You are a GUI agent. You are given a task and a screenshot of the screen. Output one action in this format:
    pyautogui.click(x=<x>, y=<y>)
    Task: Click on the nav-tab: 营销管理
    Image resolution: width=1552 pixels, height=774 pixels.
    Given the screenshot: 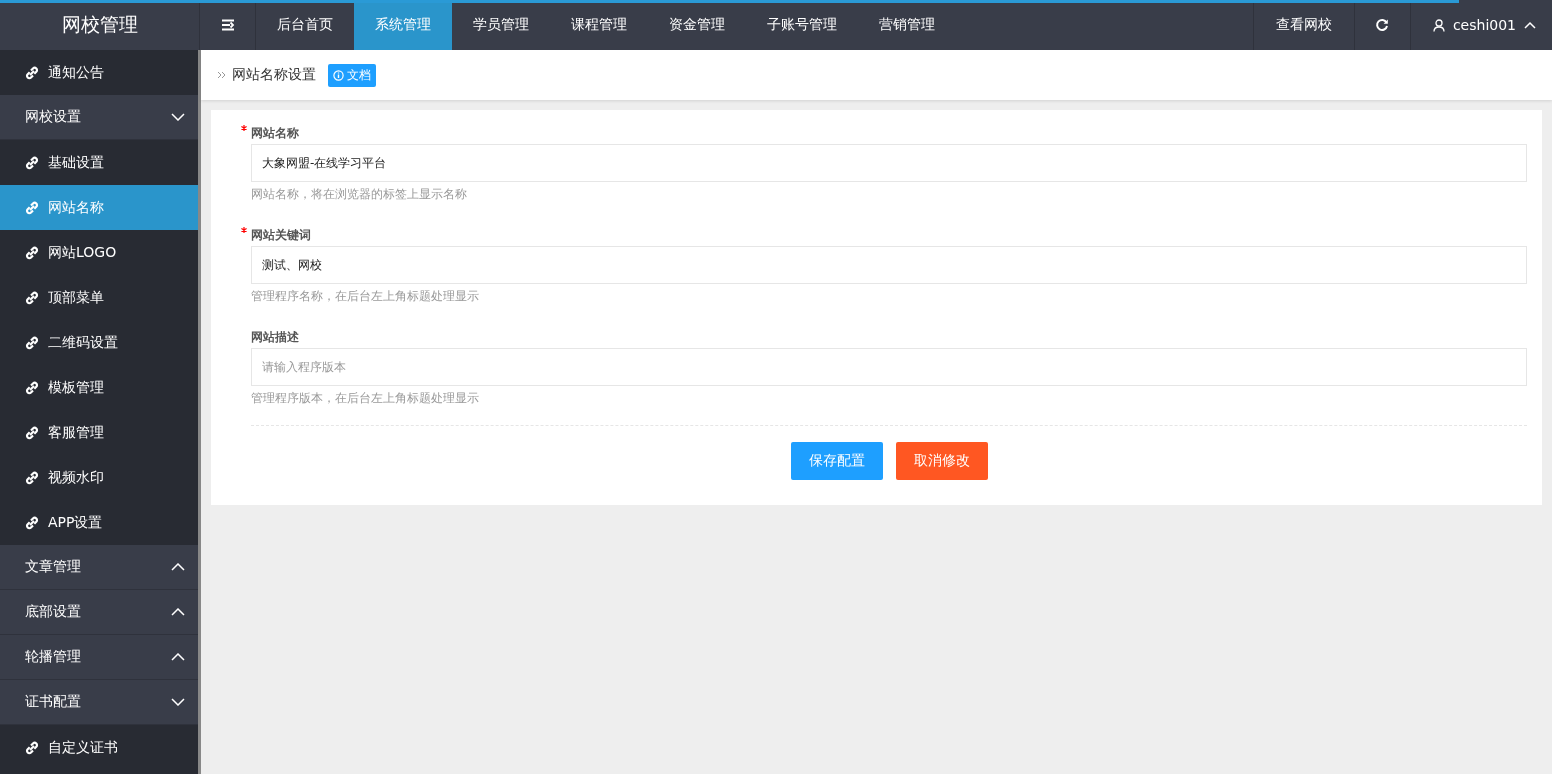 What is the action you would take?
    pyautogui.click(x=907, y=25)
    